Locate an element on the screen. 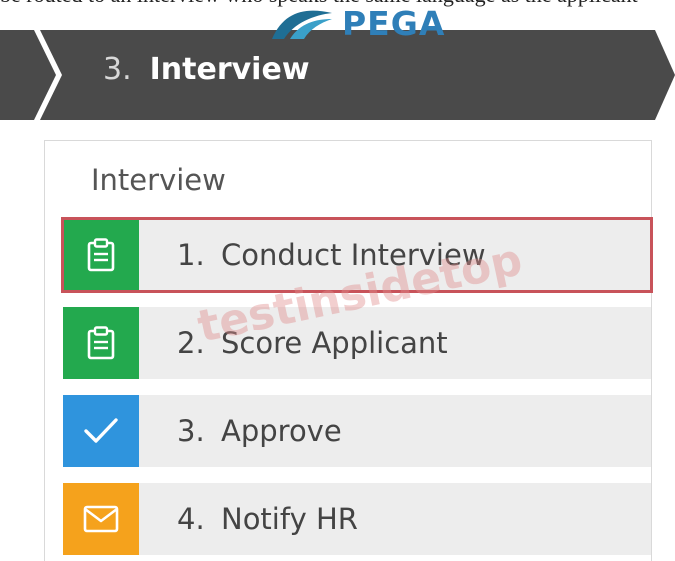 This screenshot has width=675, height=561. step-number: 4. is located at coordinates (191, 519).